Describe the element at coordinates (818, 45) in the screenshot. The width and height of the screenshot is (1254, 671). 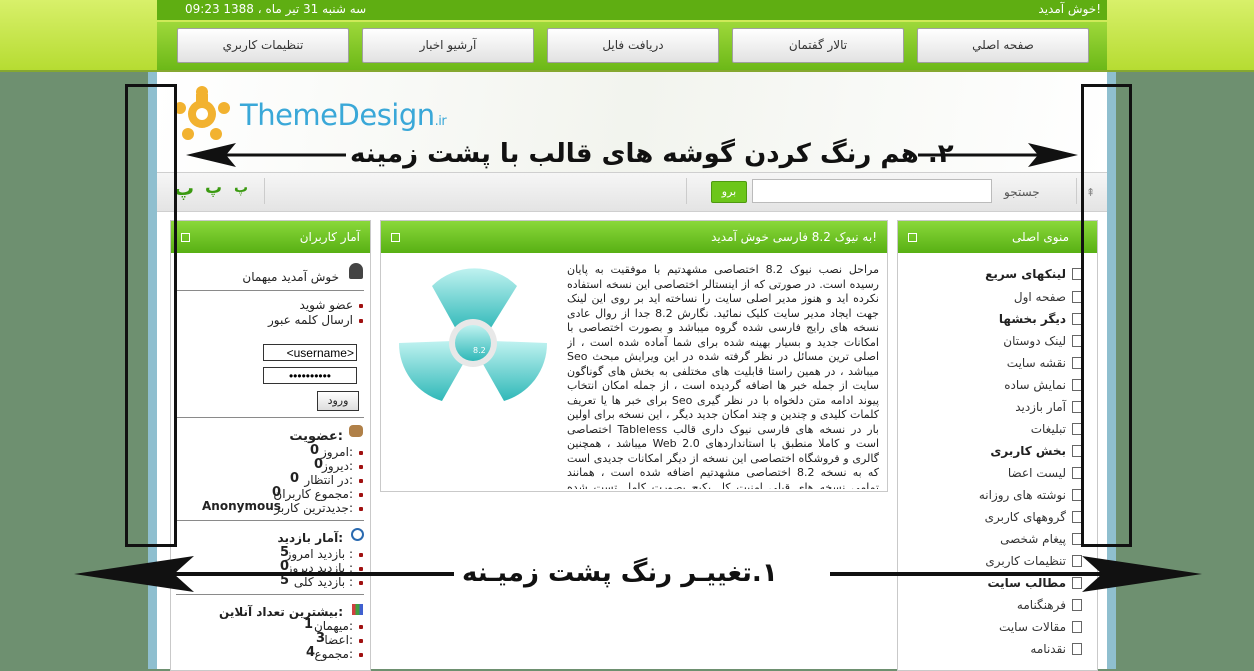
I see `nav-forum-button: تالار گفتمان` at that location.